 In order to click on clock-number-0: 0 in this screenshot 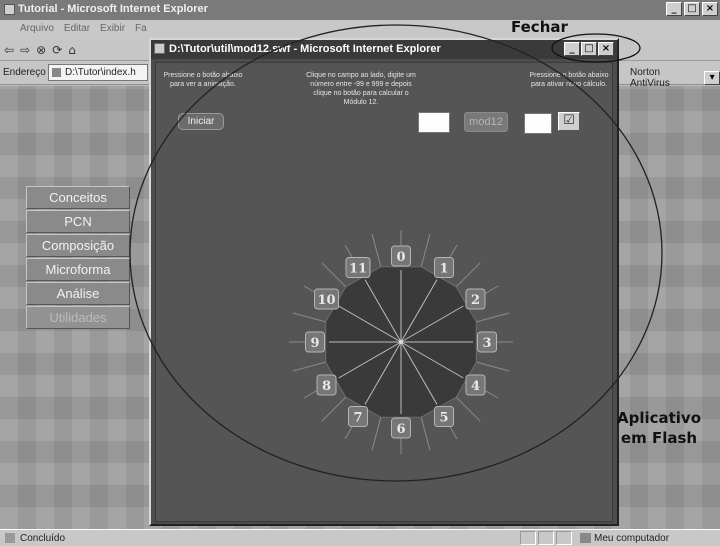, I will do `click(401, 256)`.